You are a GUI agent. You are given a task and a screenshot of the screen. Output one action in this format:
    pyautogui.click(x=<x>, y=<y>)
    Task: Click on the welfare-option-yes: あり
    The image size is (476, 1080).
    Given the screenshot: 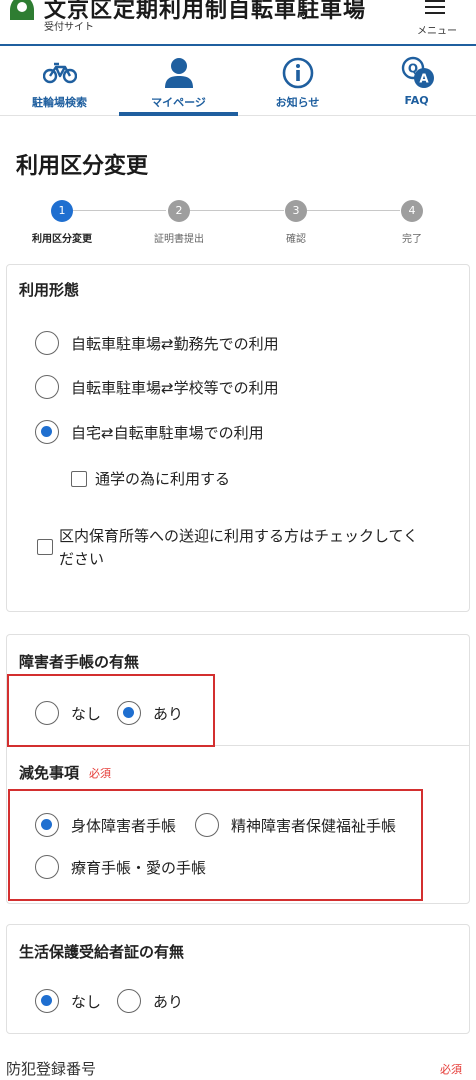 What is the action you would take?
    pyautogui.click(x=150, y=1001)
    